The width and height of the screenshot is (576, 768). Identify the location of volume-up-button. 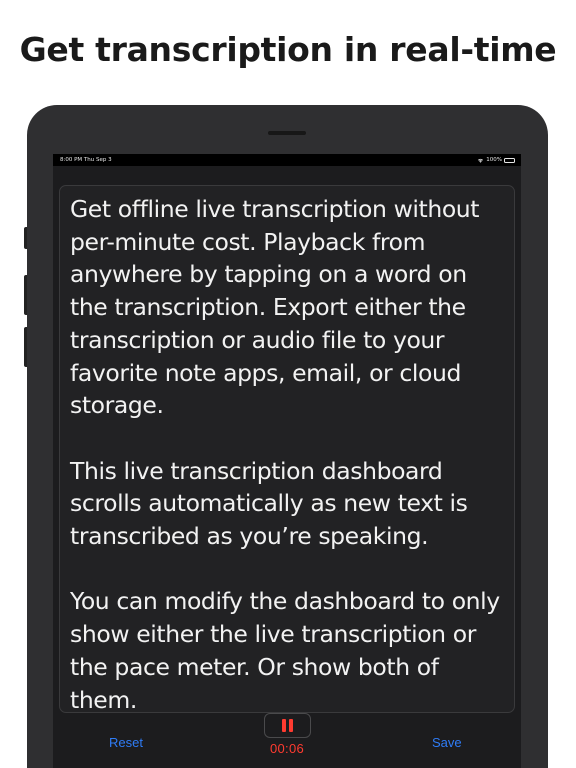
(25, 295).